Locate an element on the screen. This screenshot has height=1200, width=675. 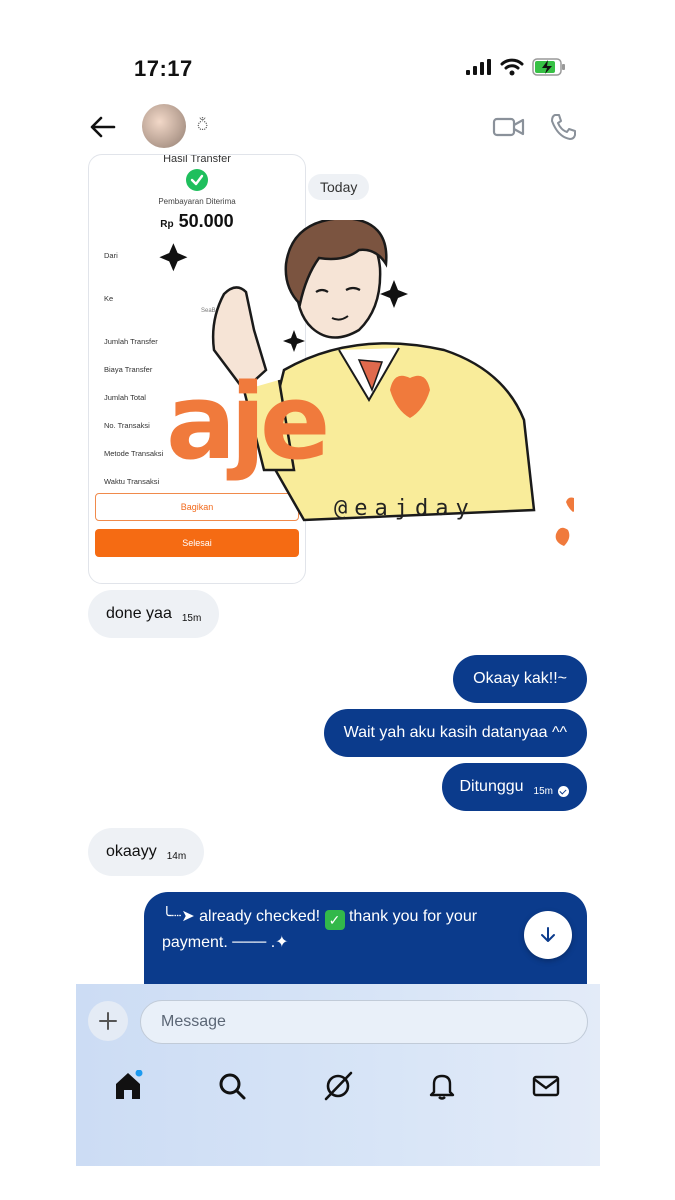
message-incoming: done yaa 15m is located at coordinates (154, 614).